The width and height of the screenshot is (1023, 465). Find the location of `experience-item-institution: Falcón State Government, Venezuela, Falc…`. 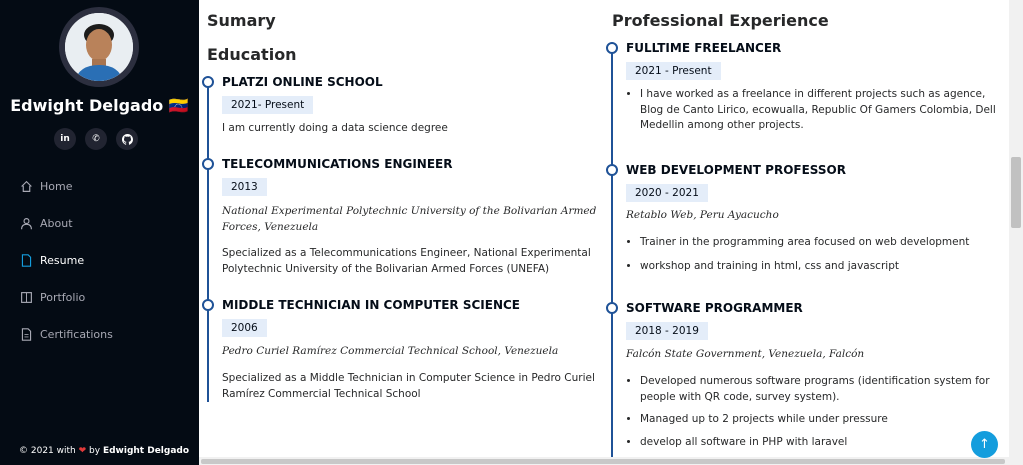

experience-item-institution: Falcón State Government, Venezuela, Falc… is located at coordinates (745, 354).